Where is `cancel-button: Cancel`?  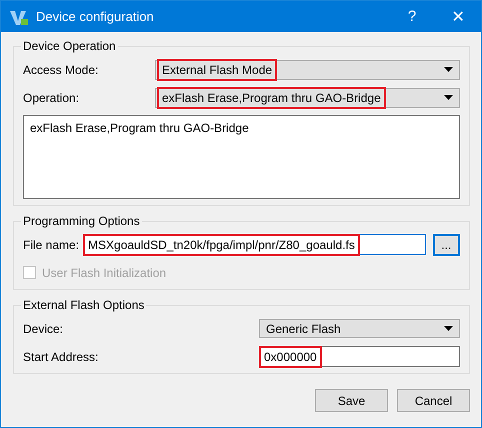 cancel-button: Cancel is located at coordinates (433, 400).